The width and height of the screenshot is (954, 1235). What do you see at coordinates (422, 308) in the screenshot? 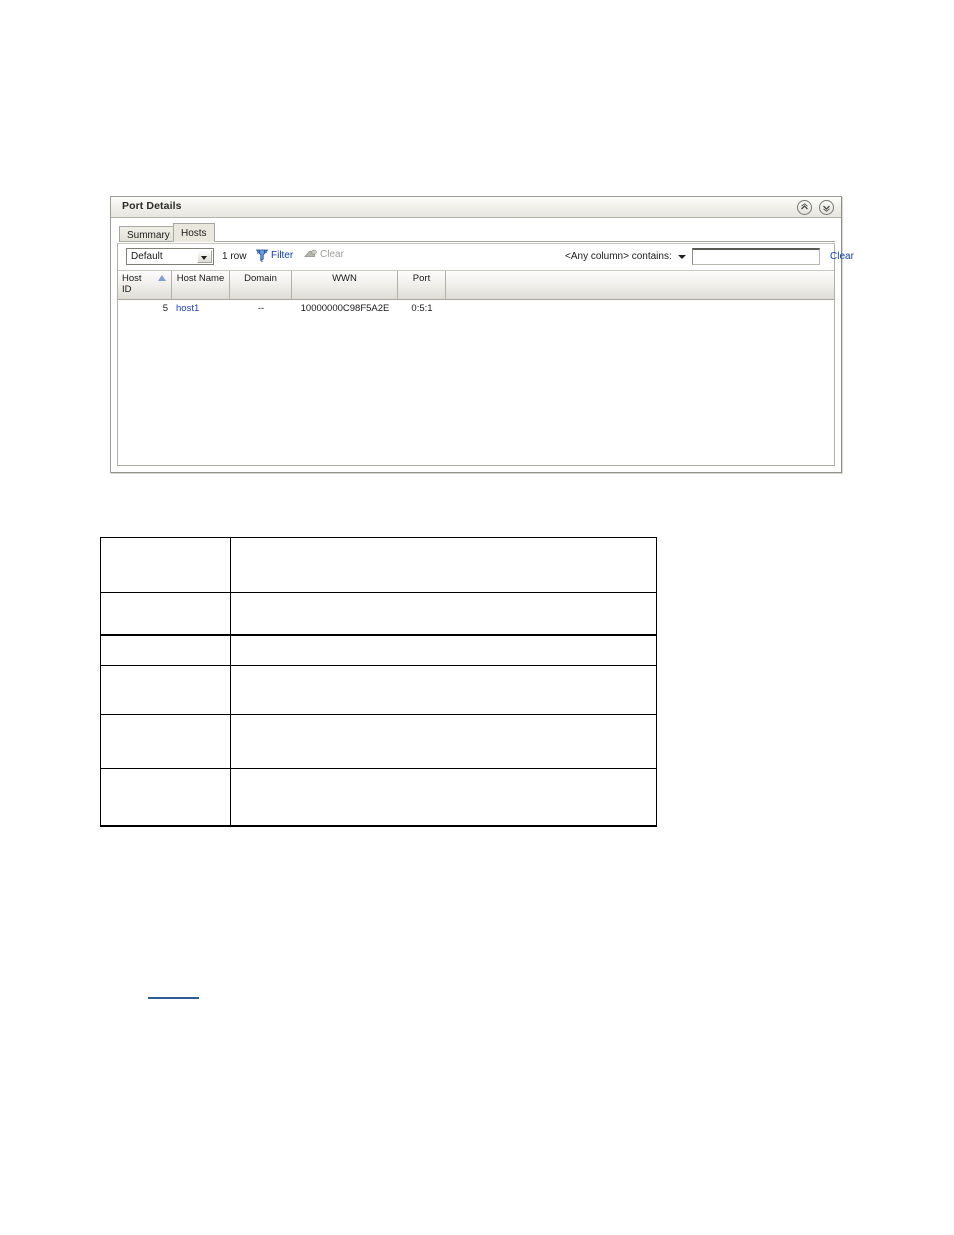
I see `cell-port: 0:5:1` at bounding box center [422, 308].